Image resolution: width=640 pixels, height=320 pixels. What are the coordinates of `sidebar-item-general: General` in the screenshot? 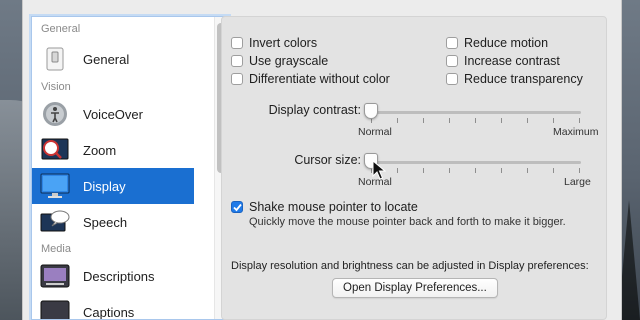 It's located at (113, 59).